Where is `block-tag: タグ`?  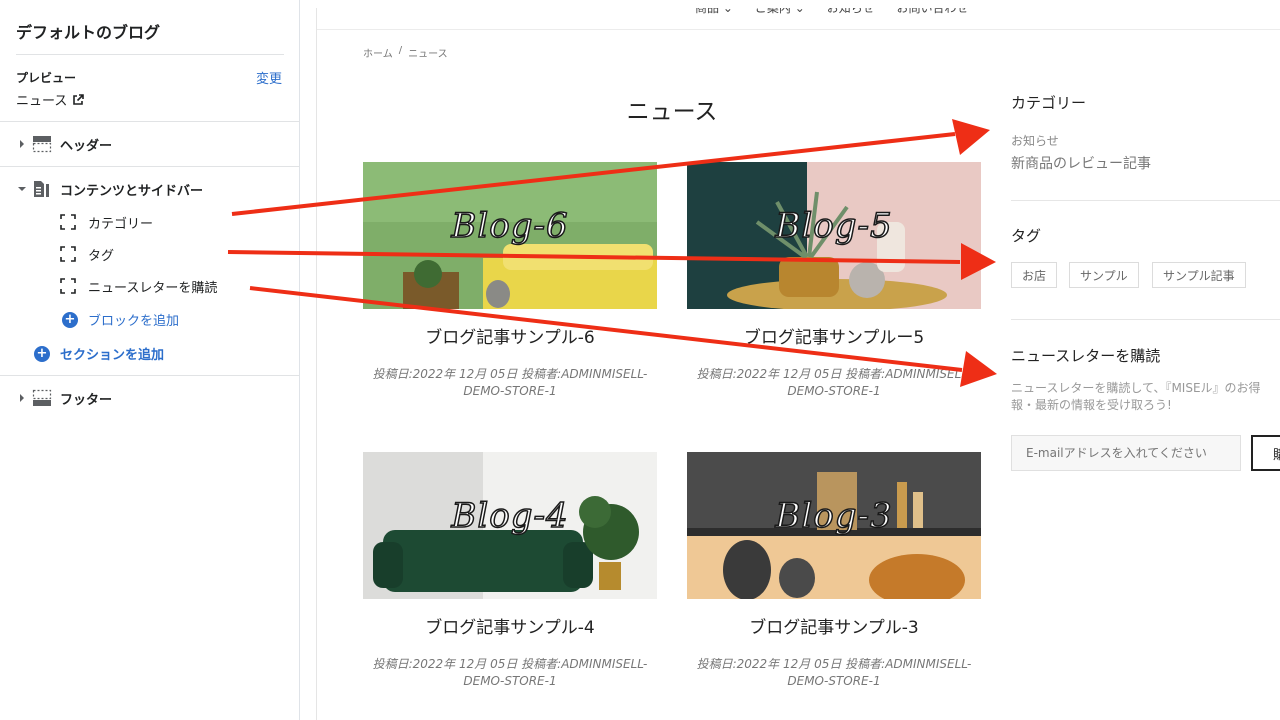
block-tag: タグ is located at coordinates (87, 254).